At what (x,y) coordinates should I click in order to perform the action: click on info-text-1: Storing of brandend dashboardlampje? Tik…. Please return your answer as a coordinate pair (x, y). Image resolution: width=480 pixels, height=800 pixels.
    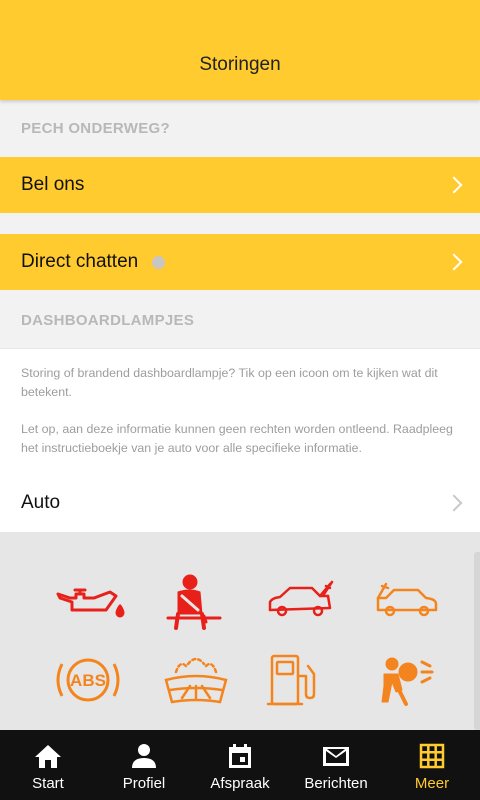
    Looking at the image, I should click on (229, 382).